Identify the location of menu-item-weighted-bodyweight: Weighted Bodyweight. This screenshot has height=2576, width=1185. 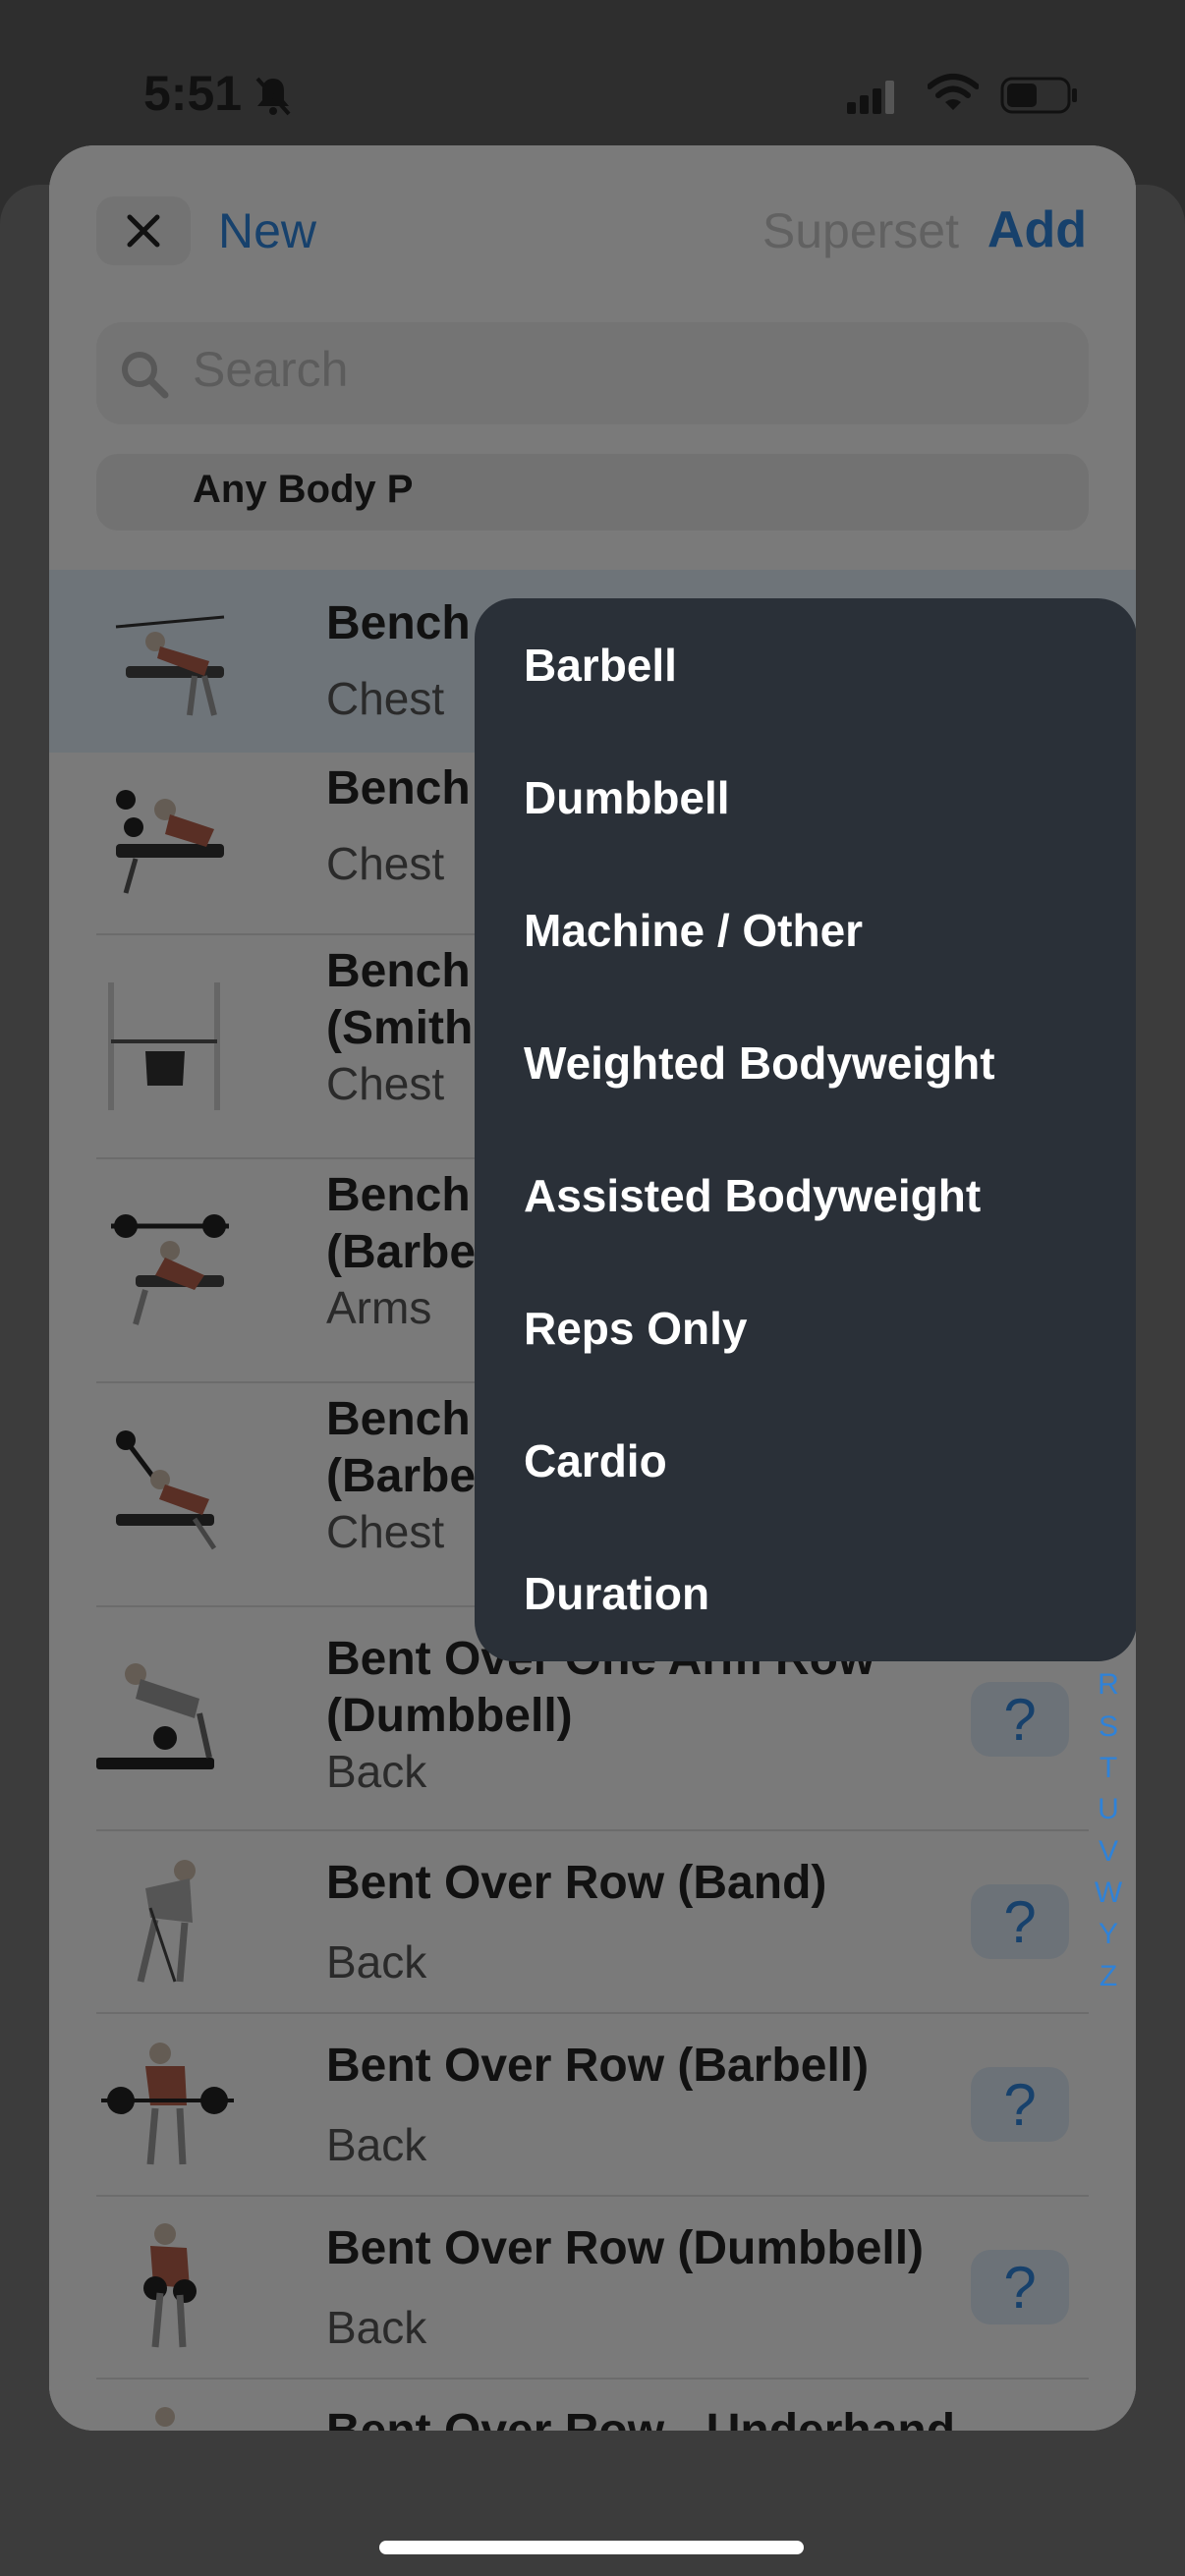
(806, 1062).